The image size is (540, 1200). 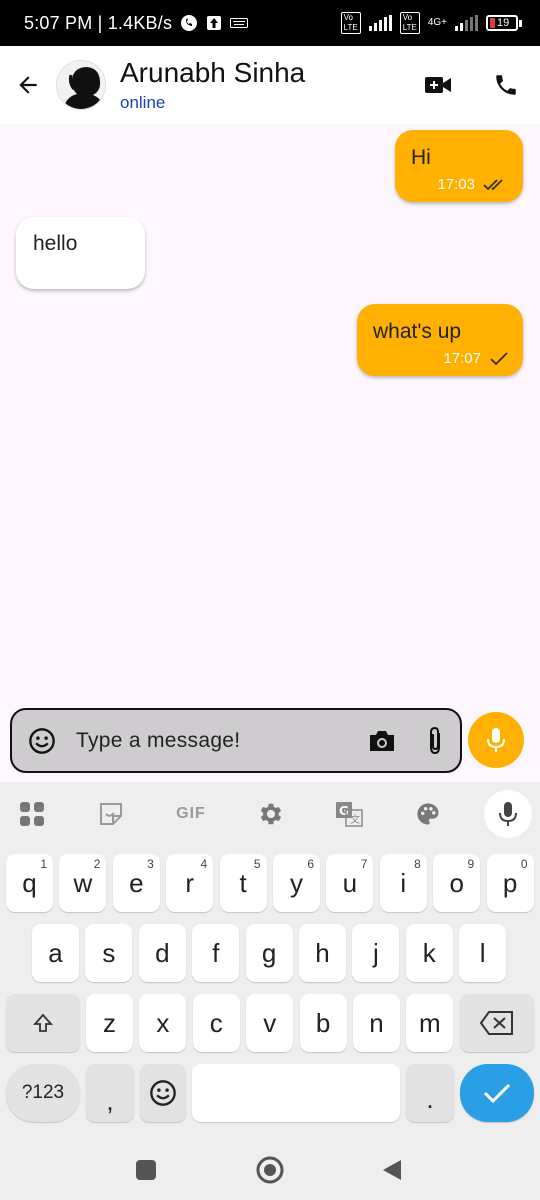 I want to click on space-key, so click(x=296, y=1093).